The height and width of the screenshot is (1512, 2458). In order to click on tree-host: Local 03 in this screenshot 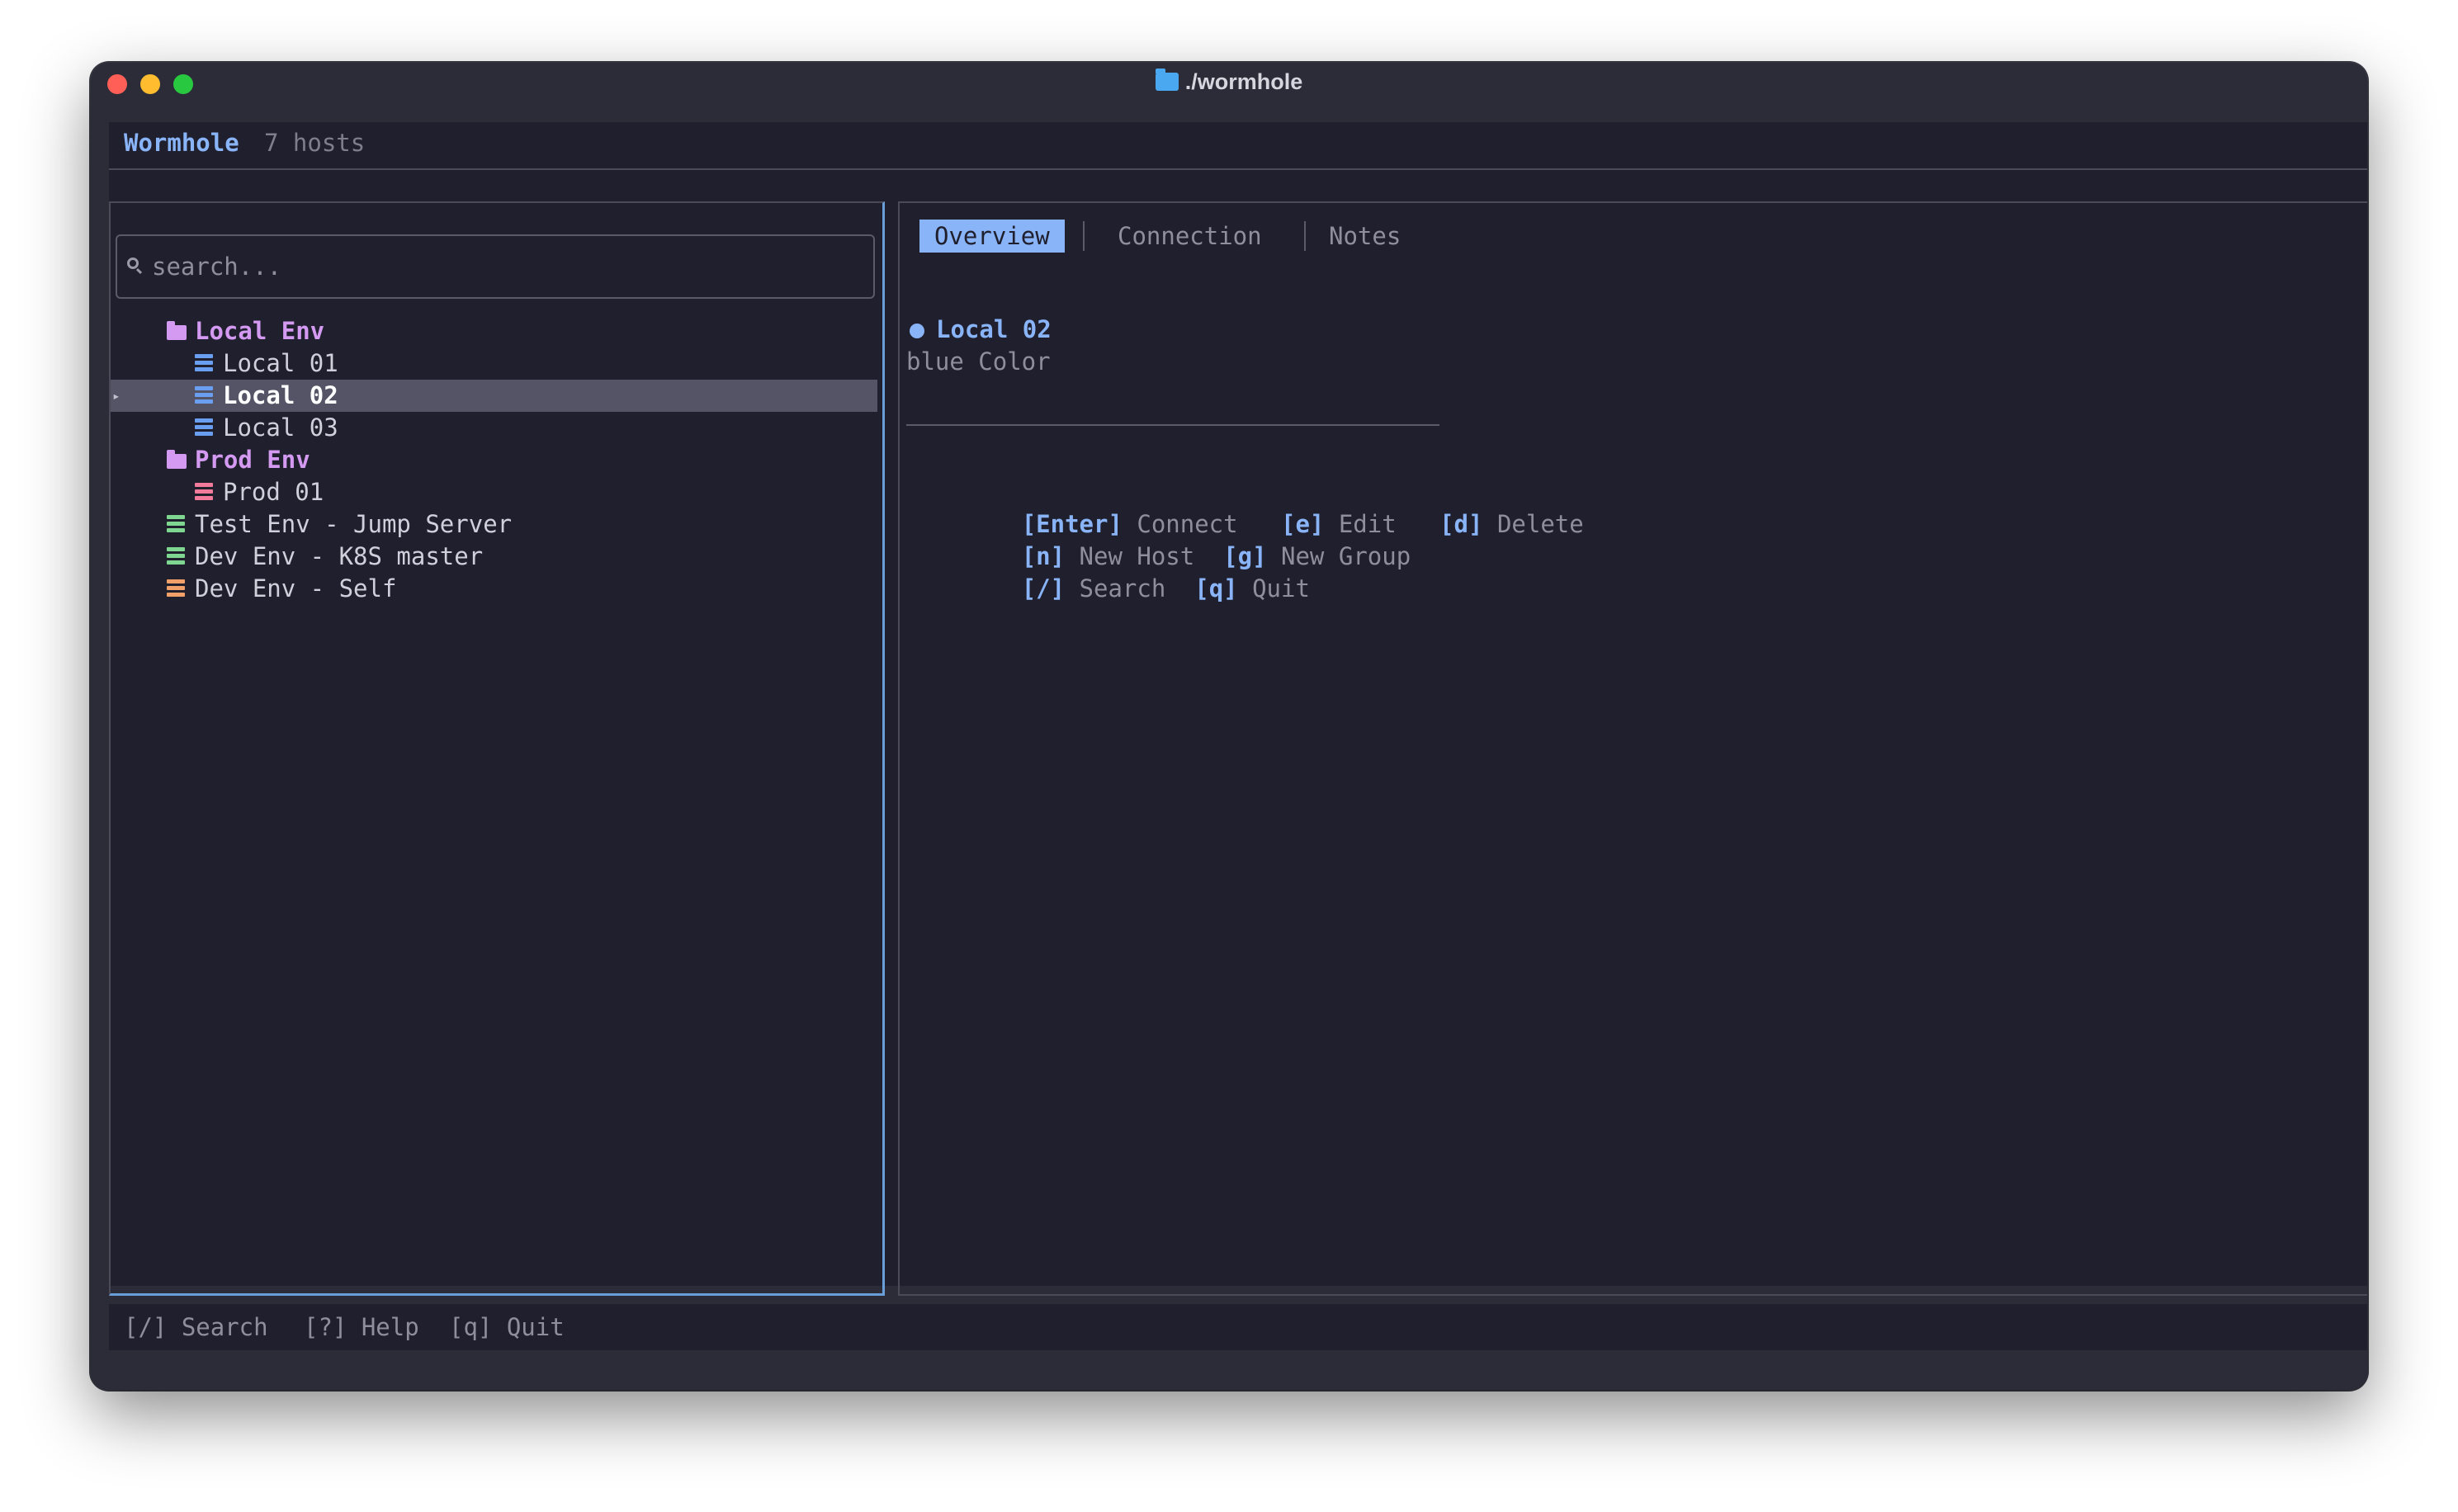, I will do `click(496, 428)`.